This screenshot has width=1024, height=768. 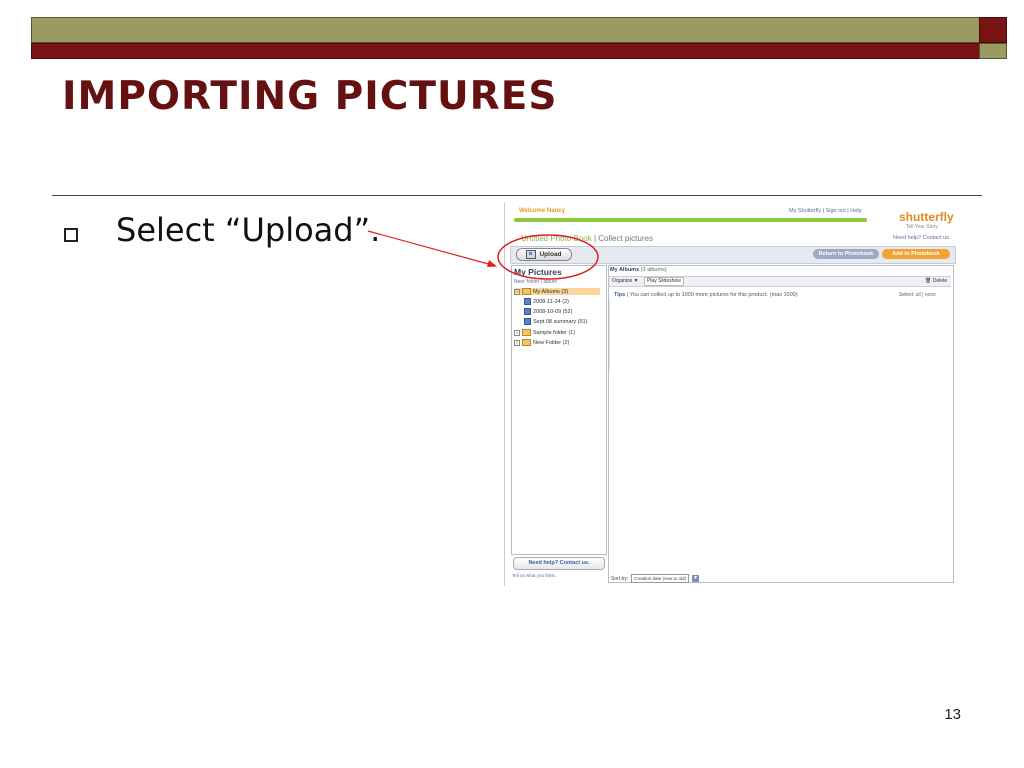 I want to click on tree-item-my-albums: − My Albums (3), so click(x=557, y=291).